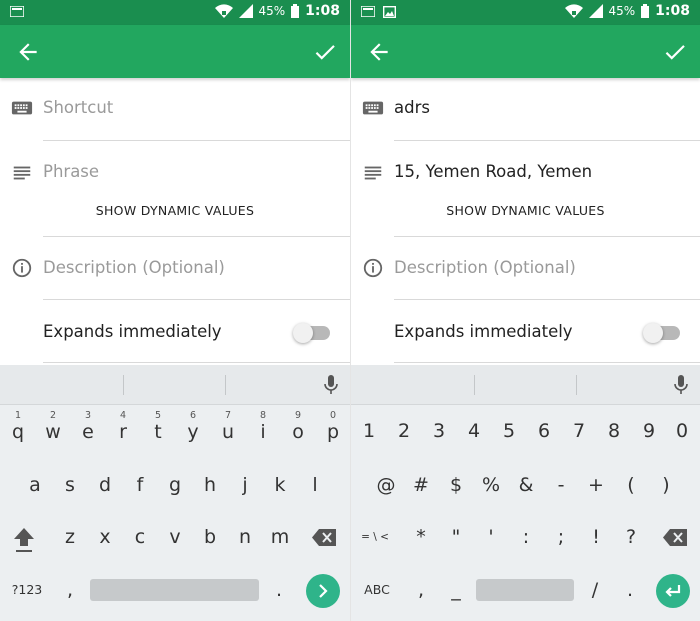 The image size is (700, 621). I want to click on key-6: 6, so click(544, 431).